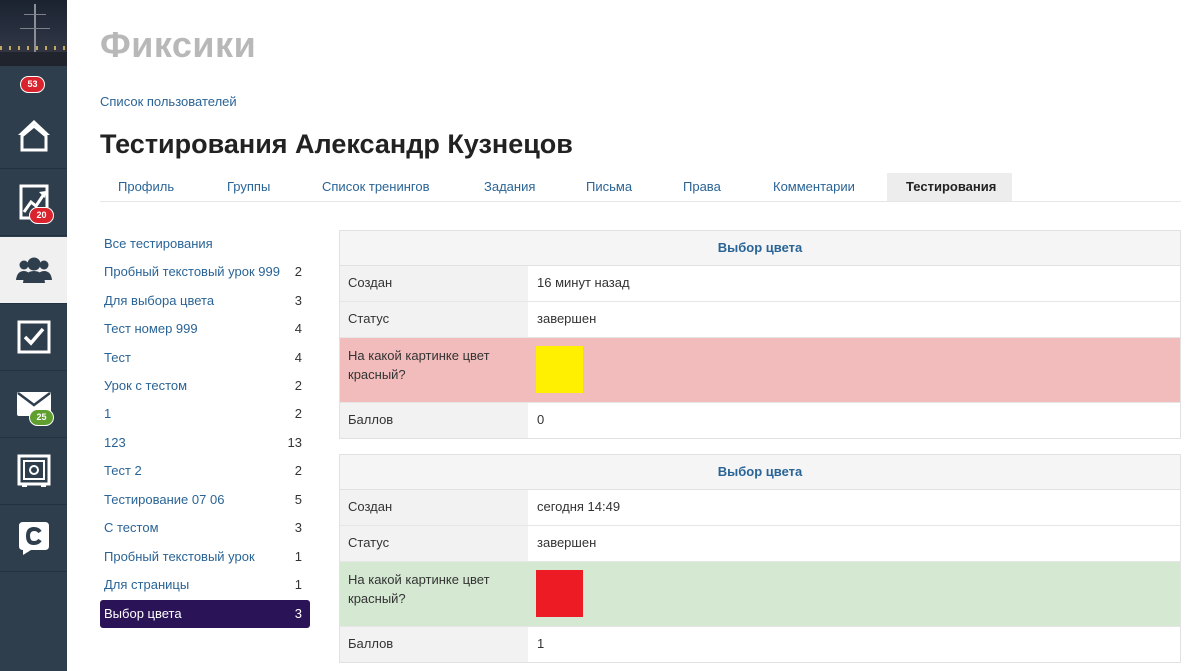 This screenshot has height=671, width=1200. What do you see at coordinates (192, 271) in the screenshot?
I see `list-item-label: Пробный текстовый урок 999` at bounding box center [192, 271].